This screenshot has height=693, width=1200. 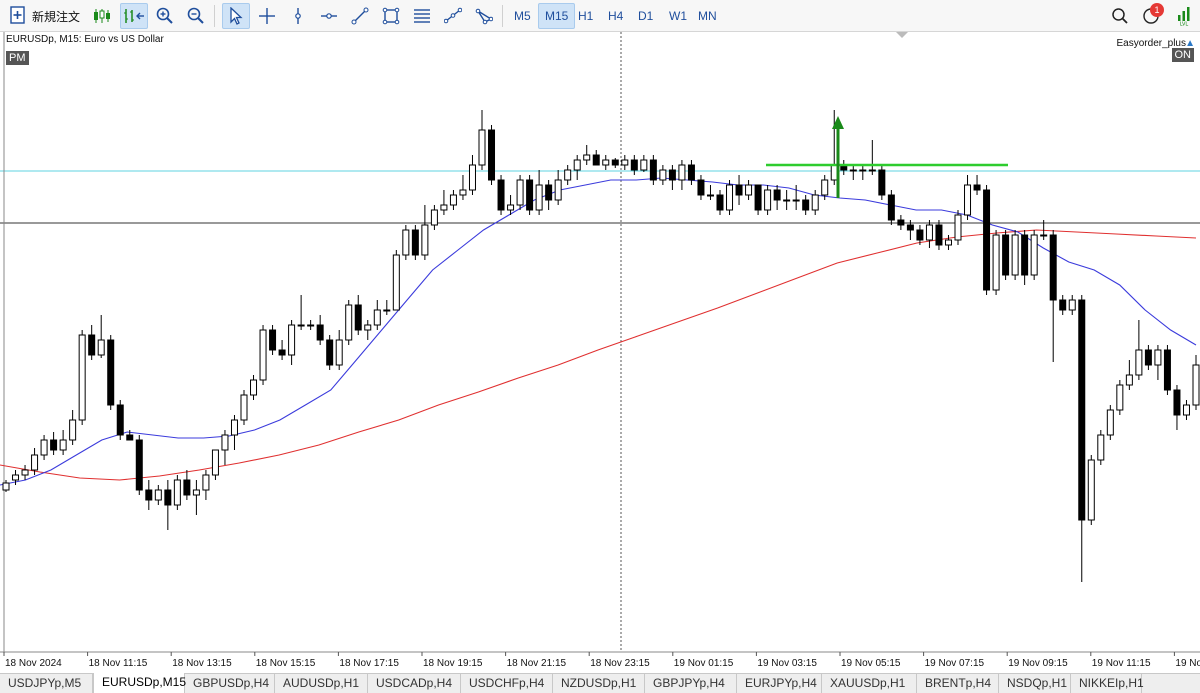 What do you see at coordinates (645, 16) in the screenshot?
I see `timeframe-d1: D1` at bounding box center [645, 16].